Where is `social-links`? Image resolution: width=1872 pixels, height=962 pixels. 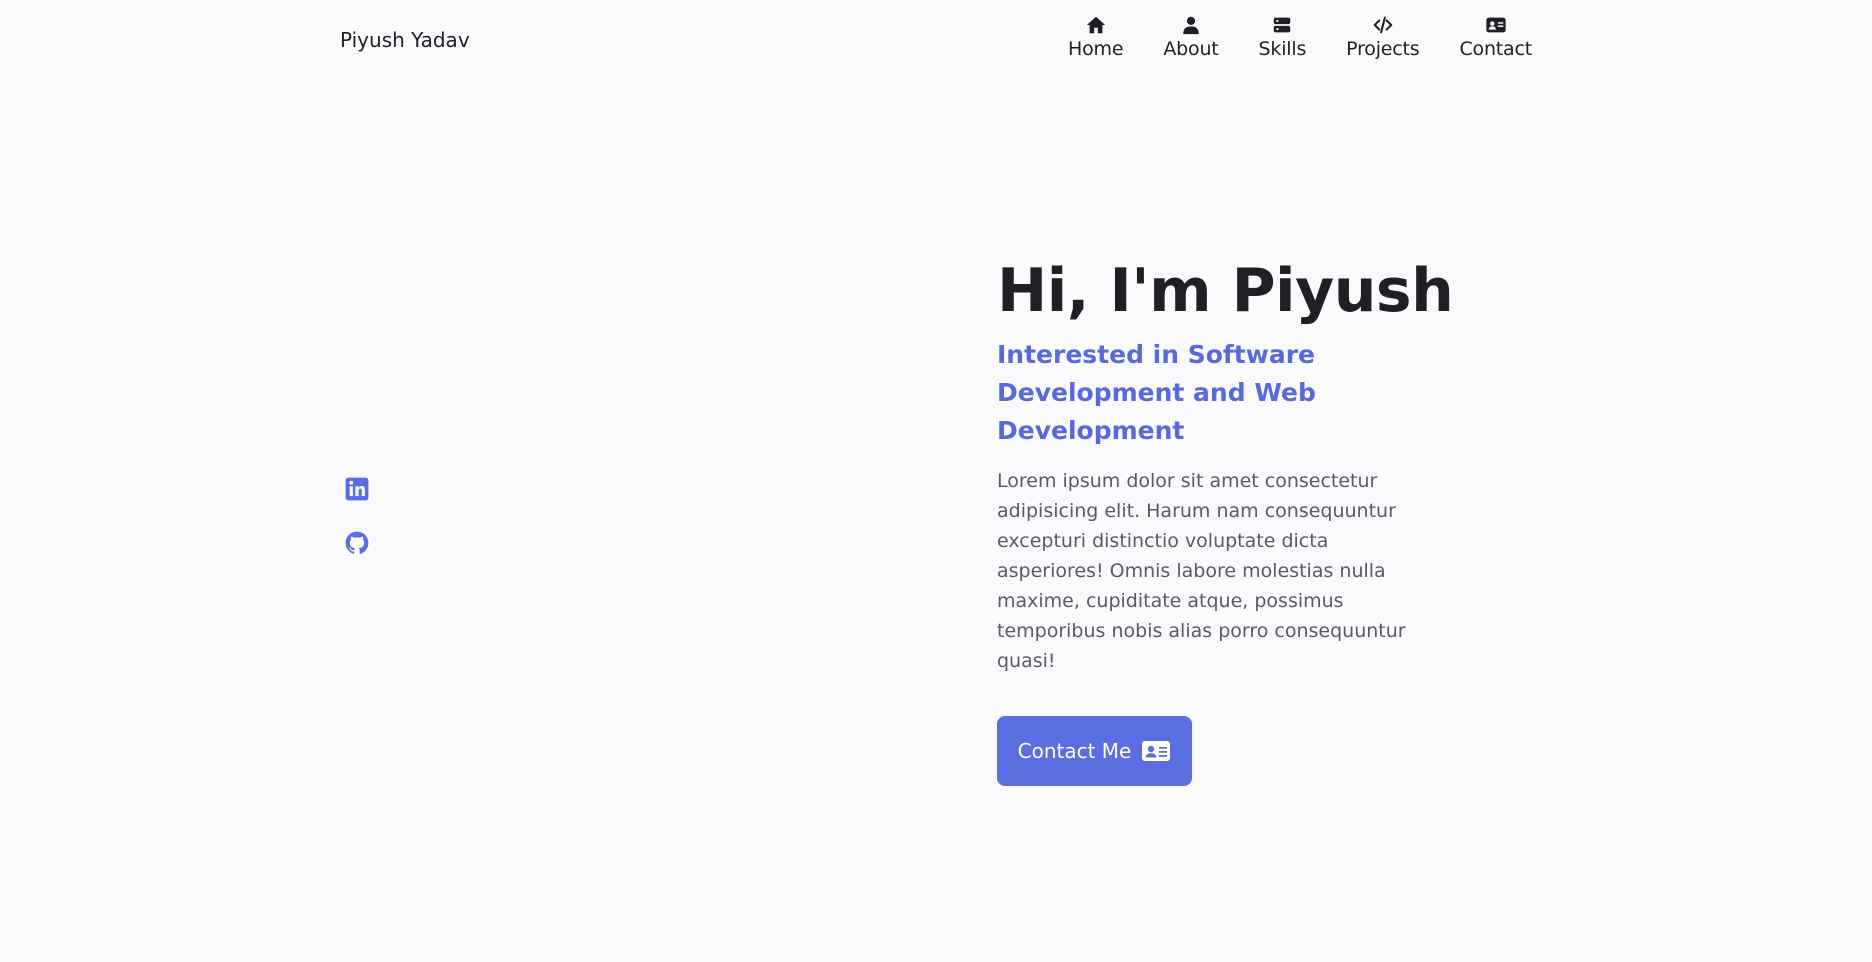
social-links is located at coordinates (357, 516).